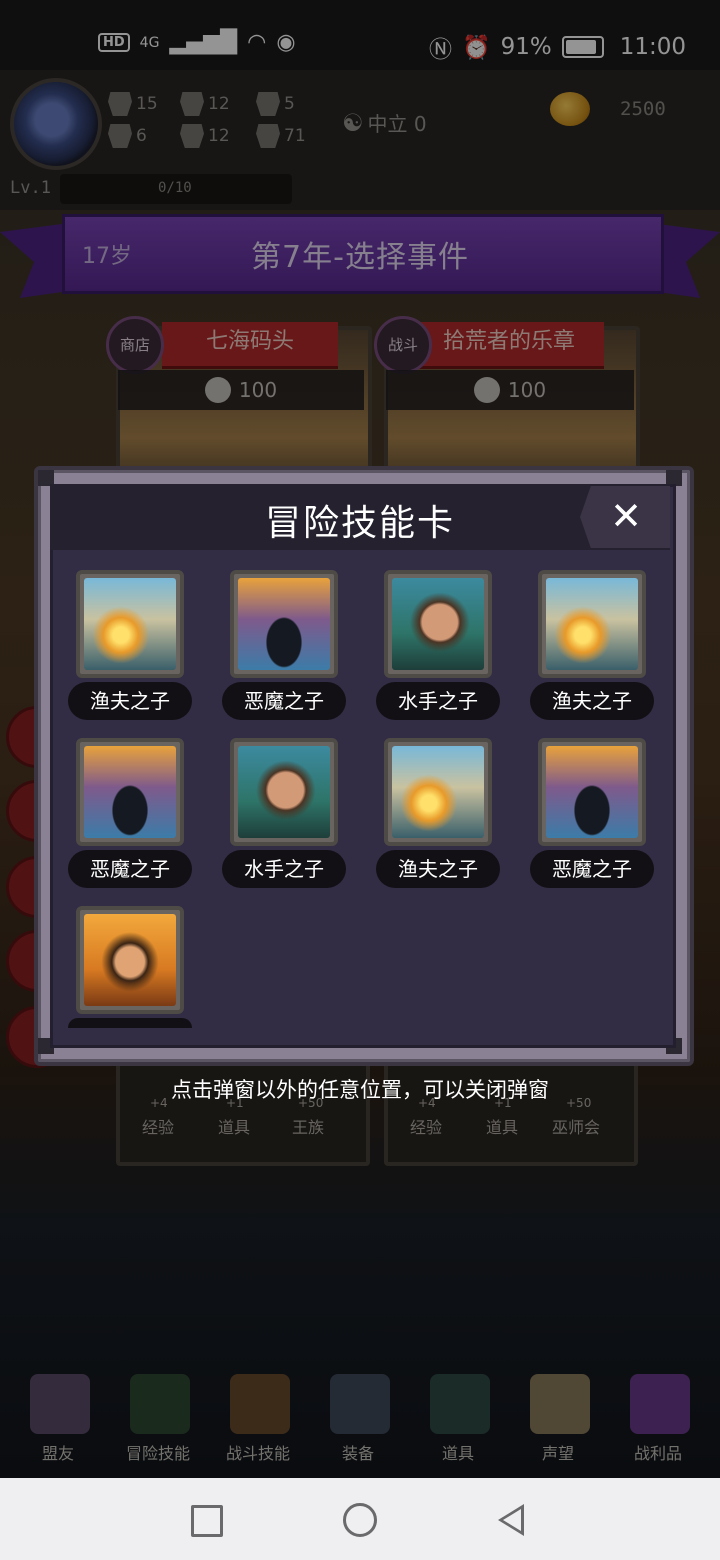  Describe the element at coordinates (511, 1520) in the screenshot. I see `back-button` at that location.